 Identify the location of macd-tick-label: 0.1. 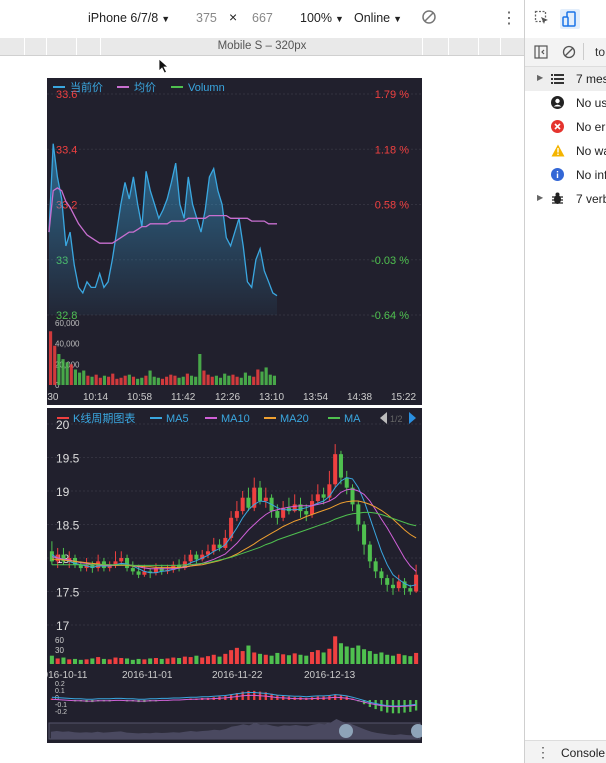
(60, 691).